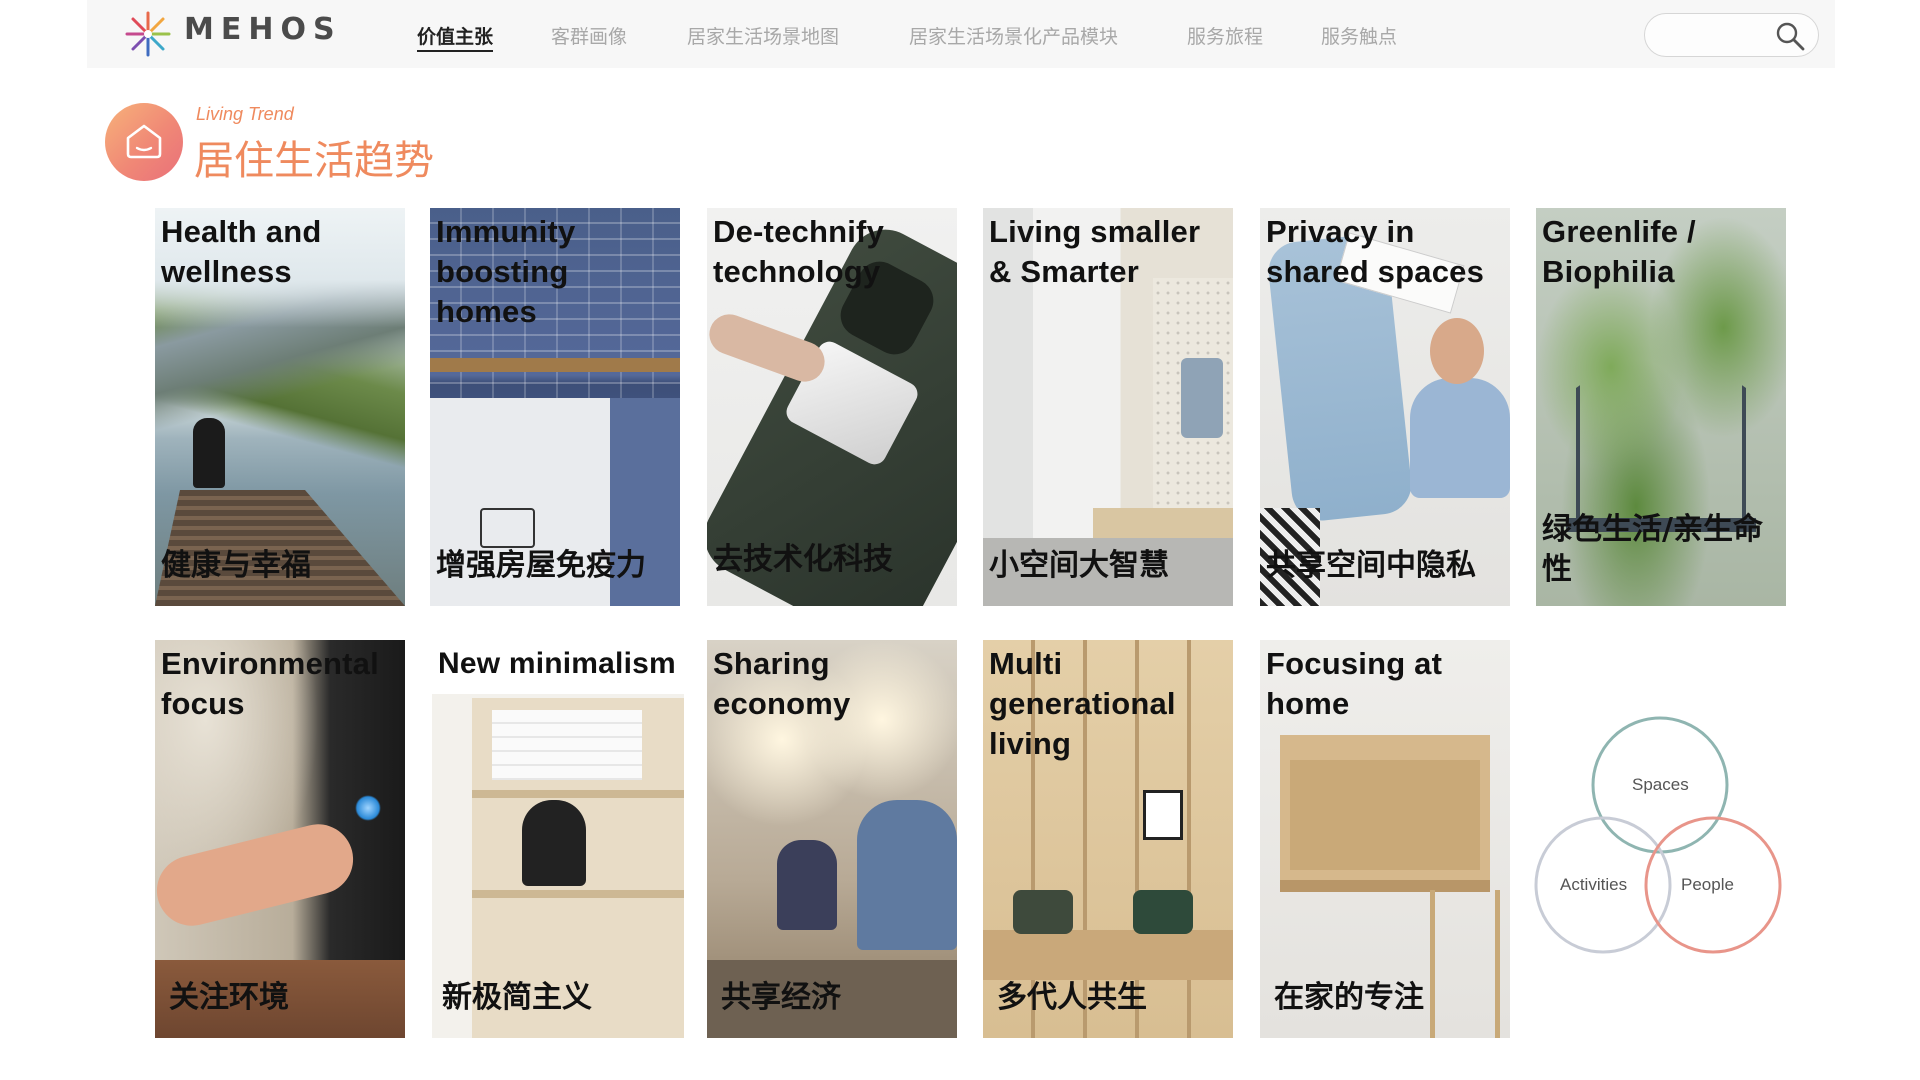 The width and height of the screenshot is (1920, 1080). I want to click on card-title-en: Sharing economy, so click(782, 683).